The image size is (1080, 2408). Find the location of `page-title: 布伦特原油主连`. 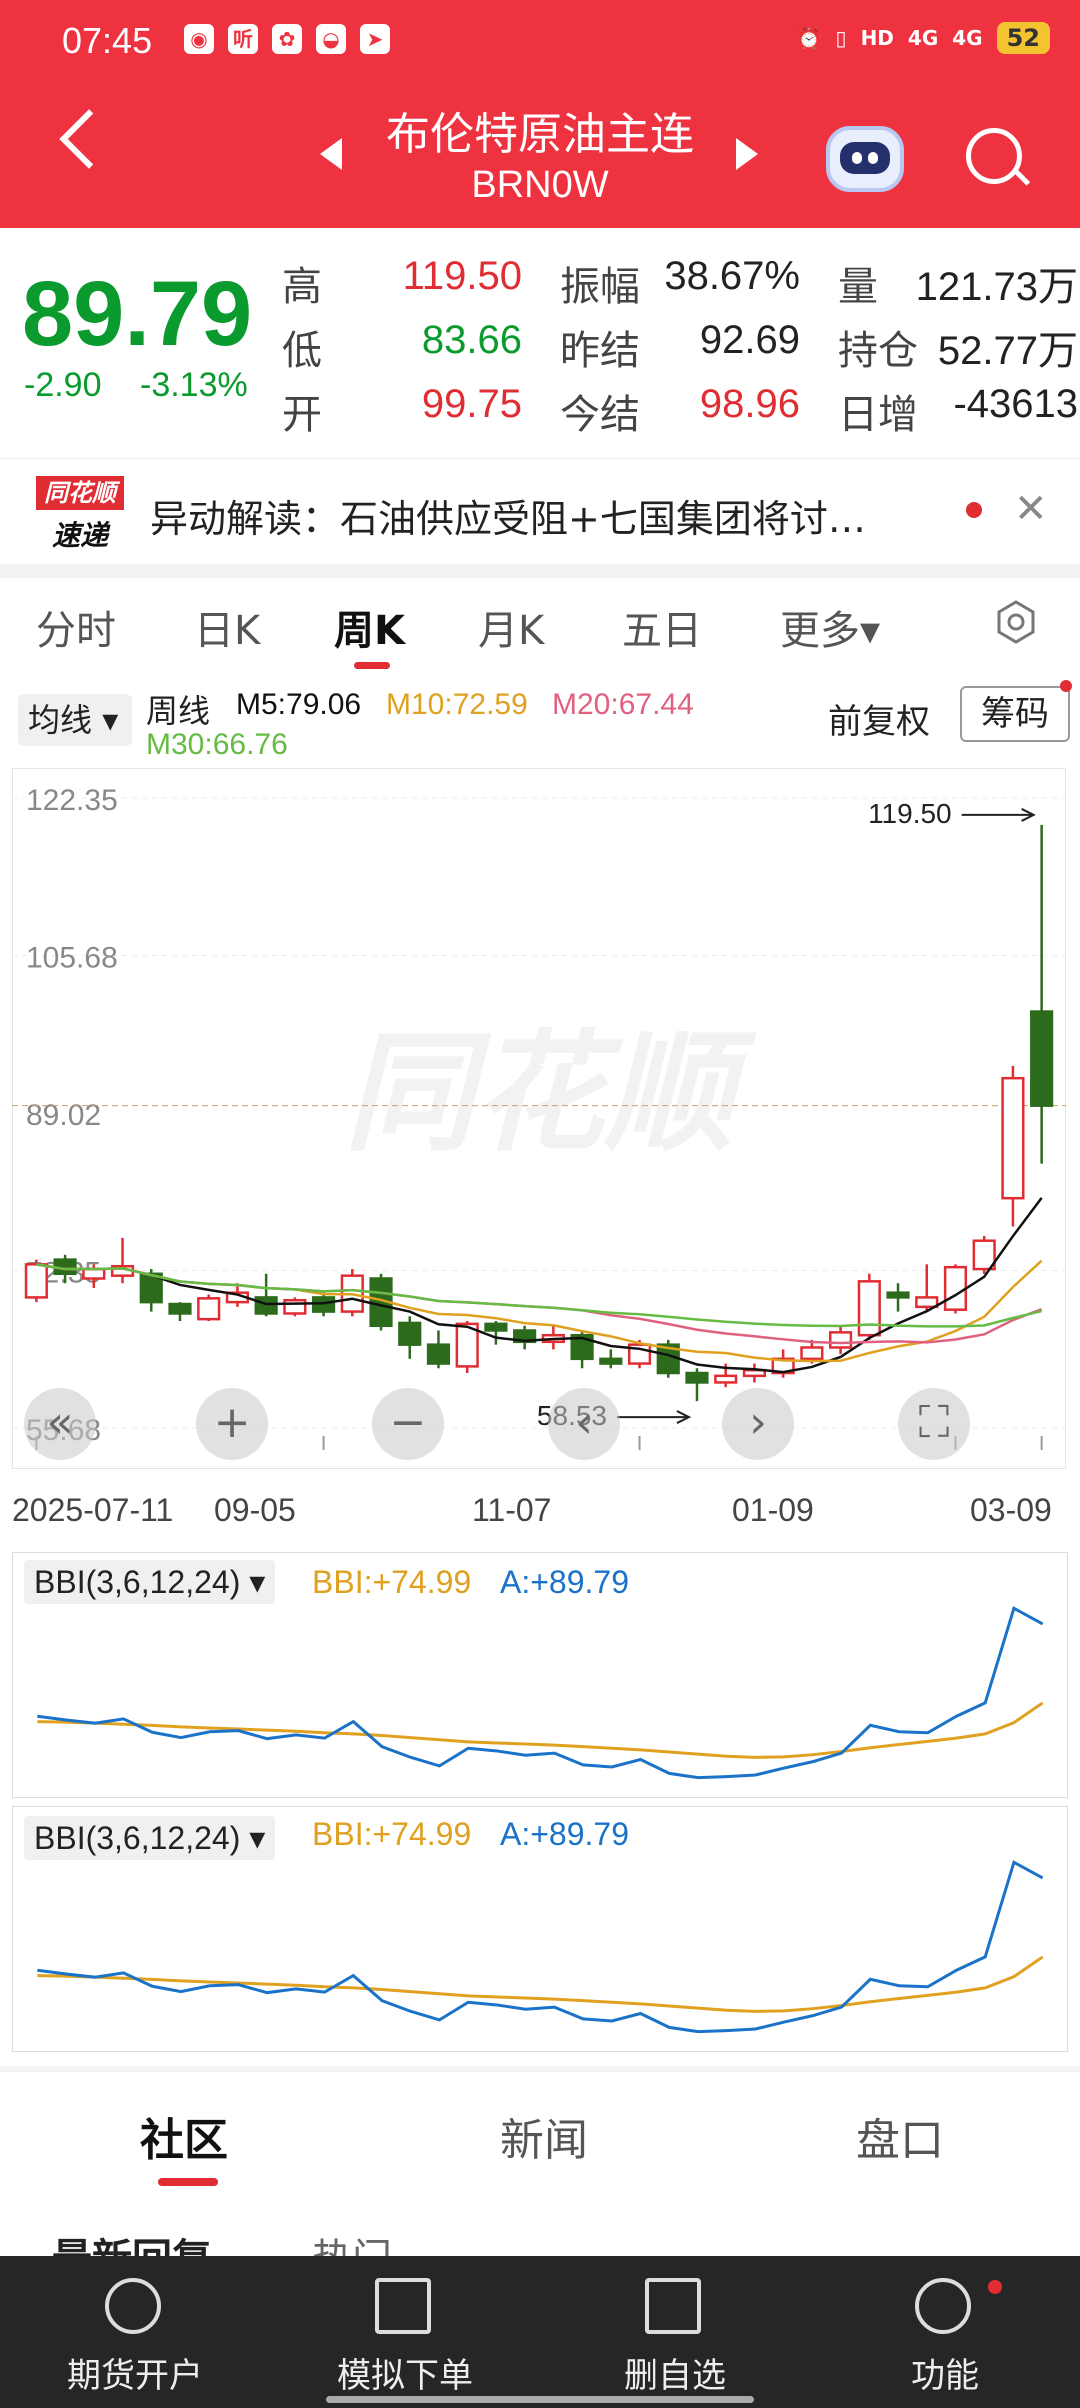

page-title: 布伦特原油主连 is located at coordinates (540, 134).